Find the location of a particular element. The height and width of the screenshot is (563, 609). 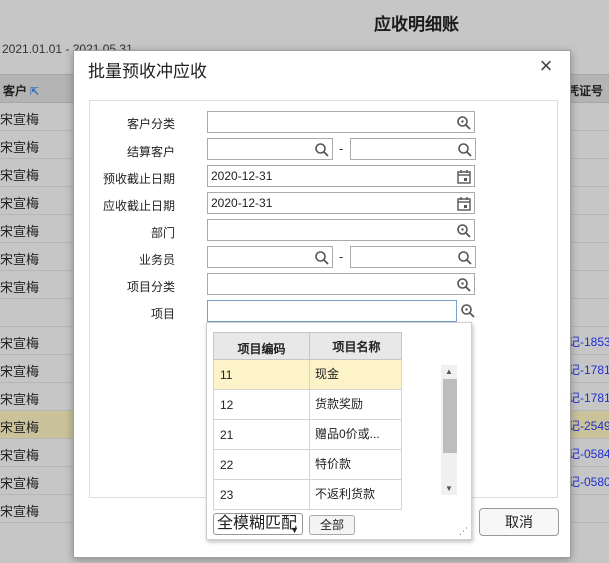

salesperson-to-field is located at coordinates (413, 257).